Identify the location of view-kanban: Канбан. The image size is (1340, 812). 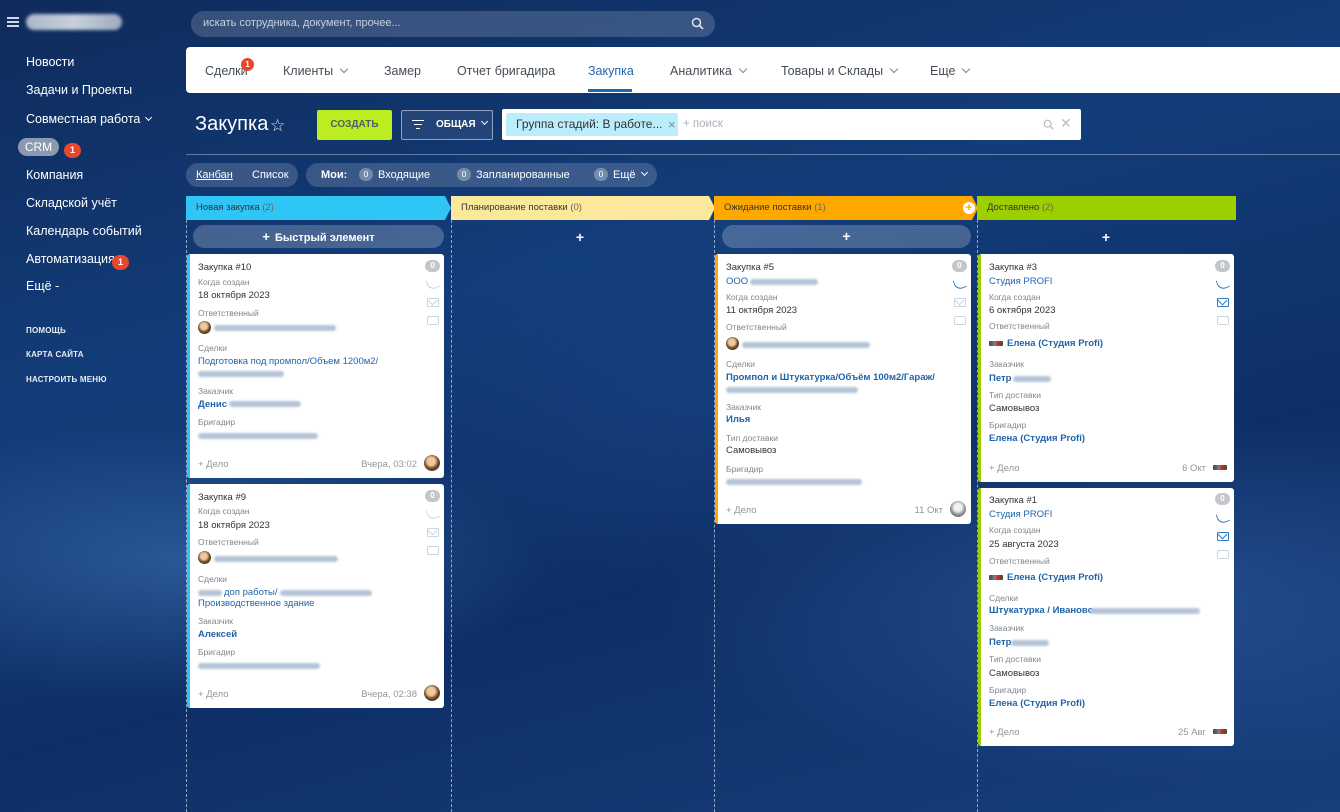
(214, 175).